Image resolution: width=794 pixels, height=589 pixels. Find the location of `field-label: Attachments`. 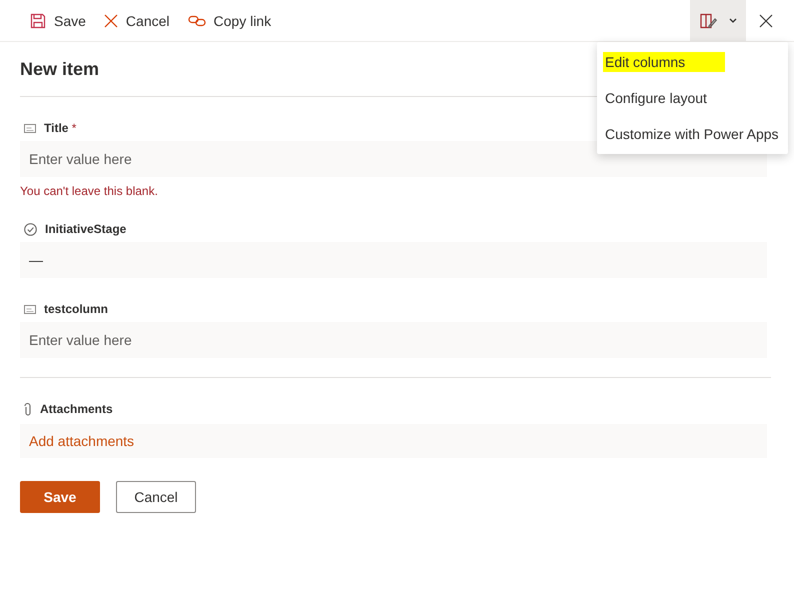

field-label: Attachments is located at coordinates (76, 409).